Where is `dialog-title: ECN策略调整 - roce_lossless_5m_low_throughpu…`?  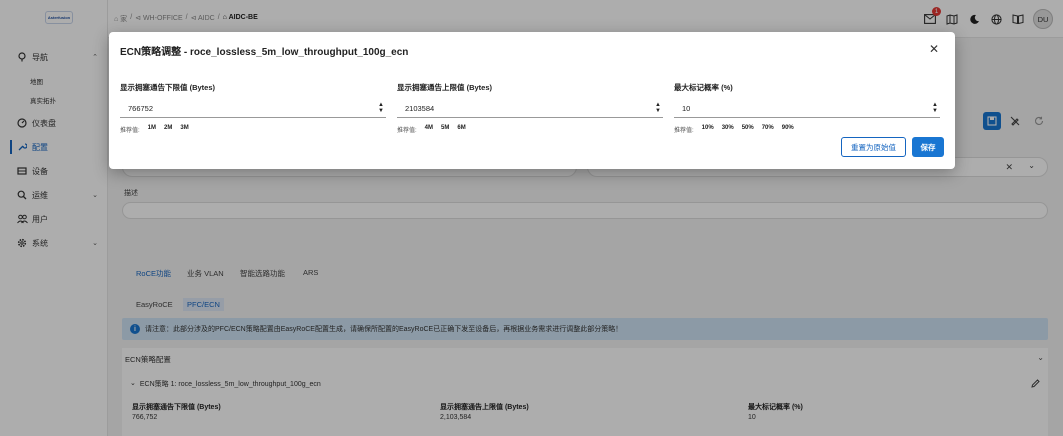
dialog-title: ECN策略调整 - roce_lossless_5m_low_throughpu… is located at coordinates (264, 52).